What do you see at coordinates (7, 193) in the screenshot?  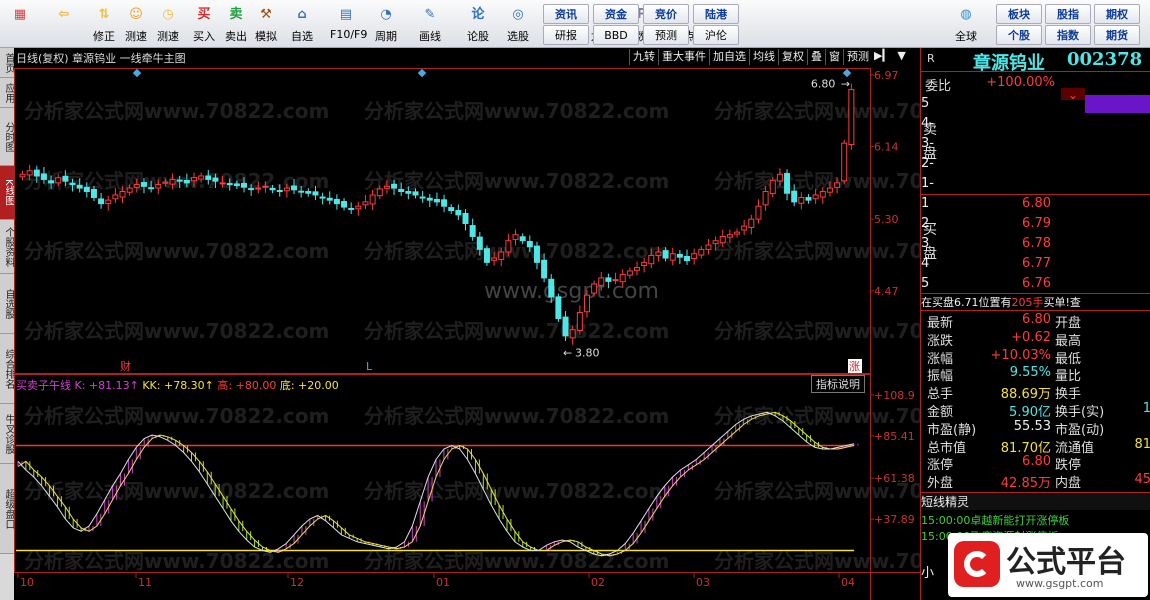 I see `left-tab-3: K线图` at bounding box center [7, 193].